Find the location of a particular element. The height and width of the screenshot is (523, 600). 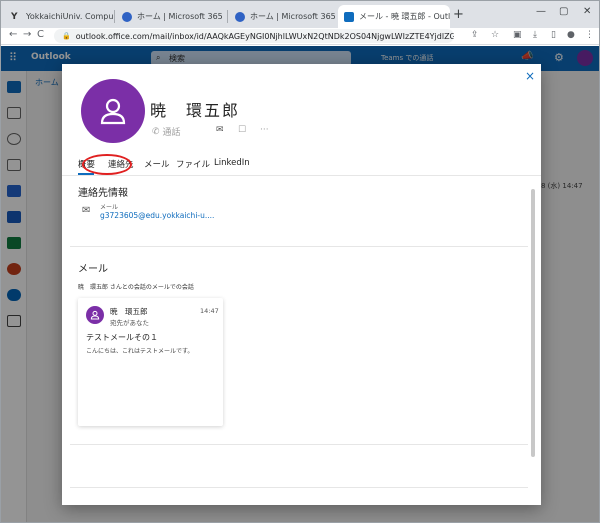

tab-title: メール - 暁 環五郎 - Outl is located at coordinates (404, 16).